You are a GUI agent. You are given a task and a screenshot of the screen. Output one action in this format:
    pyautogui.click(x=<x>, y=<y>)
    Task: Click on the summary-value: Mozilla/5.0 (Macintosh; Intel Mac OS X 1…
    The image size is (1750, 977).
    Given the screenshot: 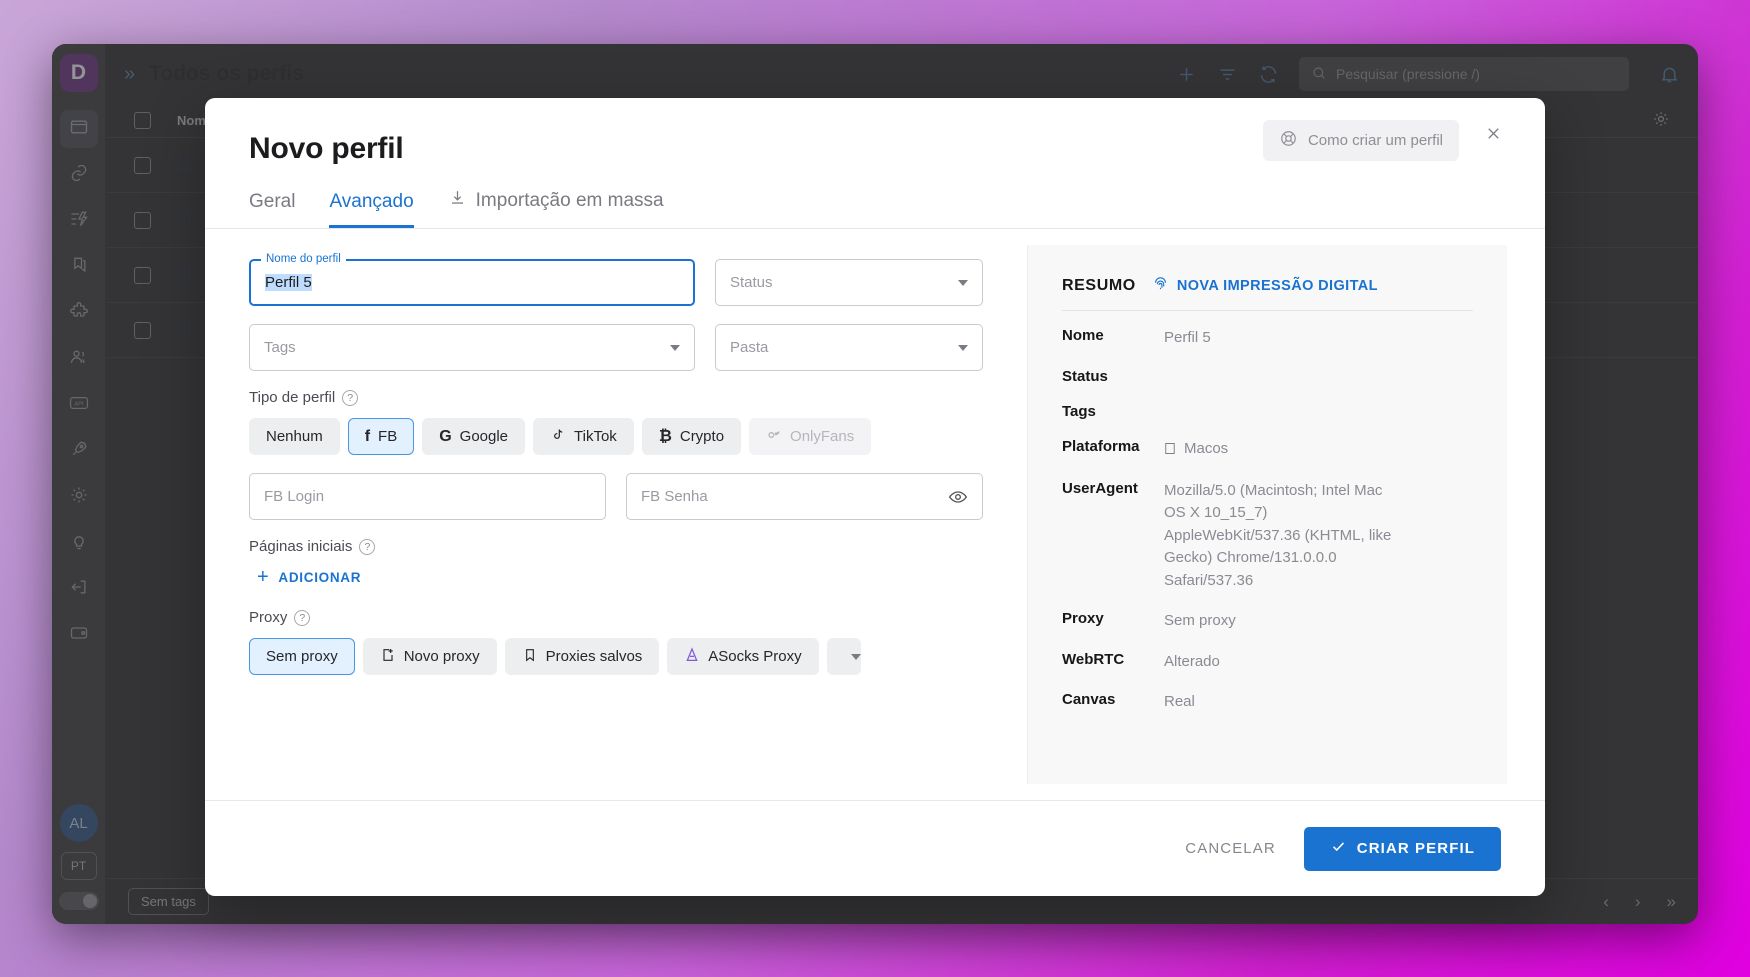 What is the action you would take?
    pyautogui.click(x=1278, y=534)
    